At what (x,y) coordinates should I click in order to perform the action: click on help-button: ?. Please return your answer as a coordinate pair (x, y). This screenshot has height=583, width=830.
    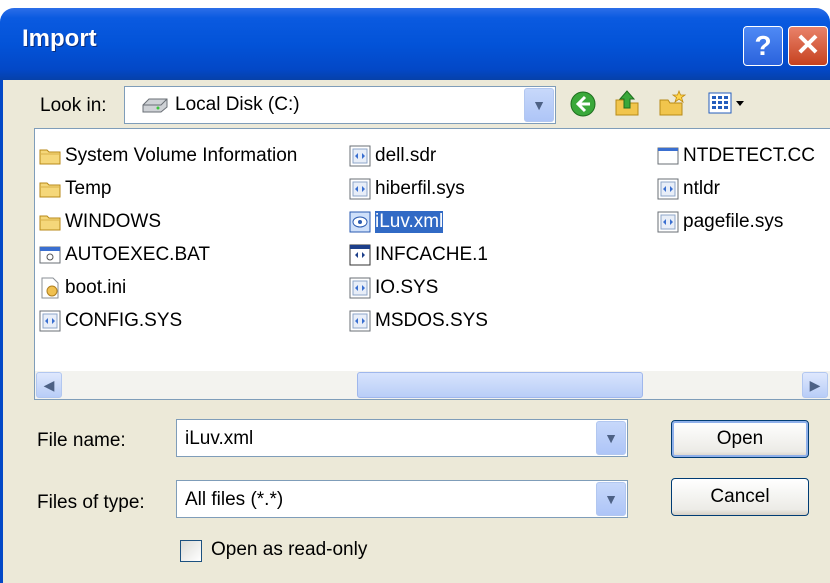
    Looking at the image, I should click on (763, 46).